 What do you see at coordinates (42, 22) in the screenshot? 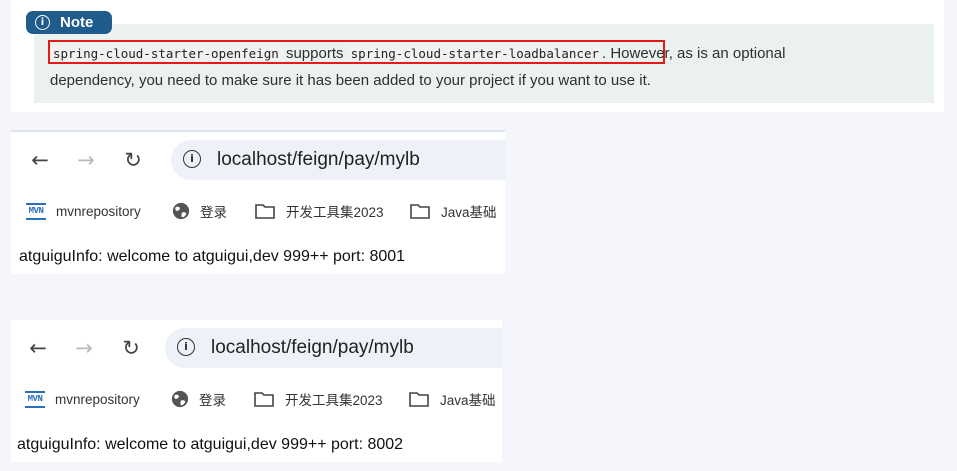
I see `info-icon: i` at bounding box center [42, 22].